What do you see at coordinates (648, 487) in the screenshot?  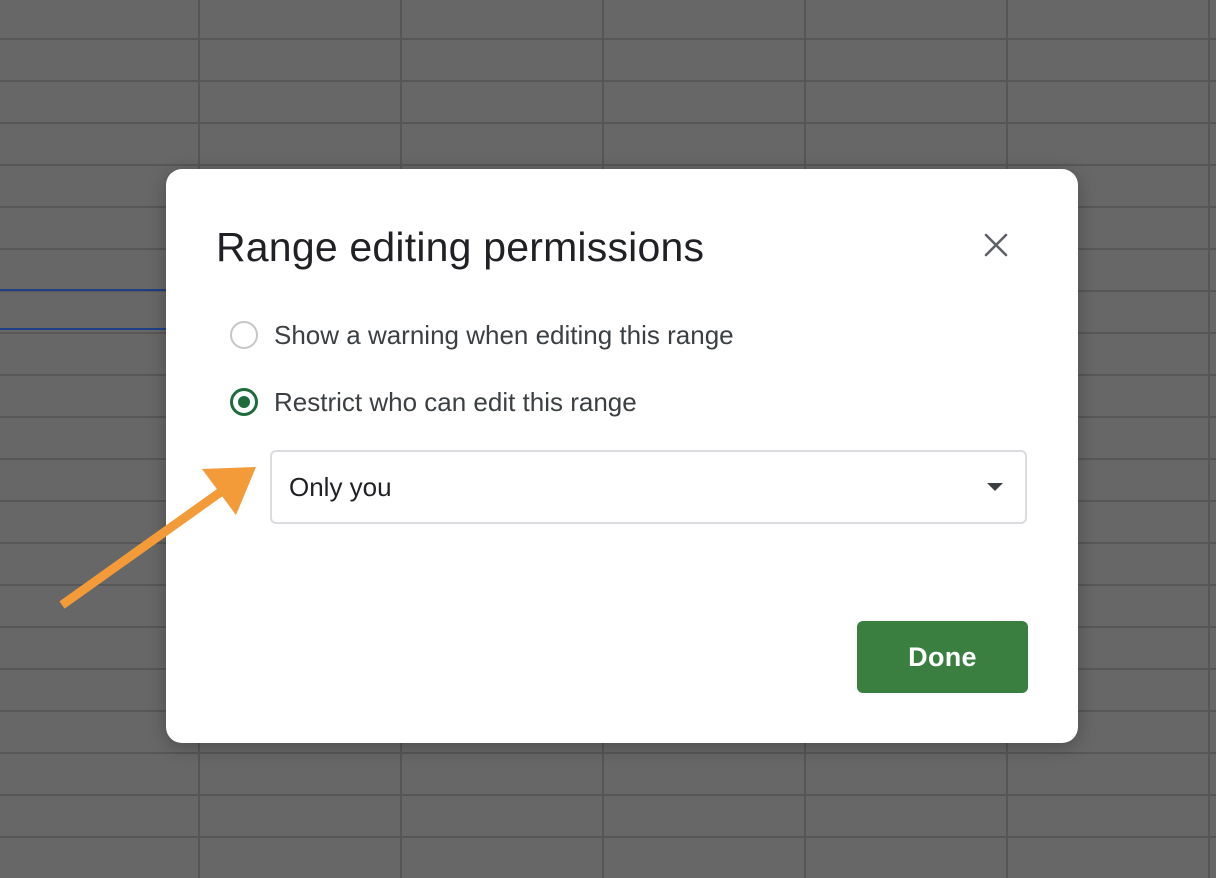 I see `editor-select-dropdown: Only you` at bounding box center [648, 487].